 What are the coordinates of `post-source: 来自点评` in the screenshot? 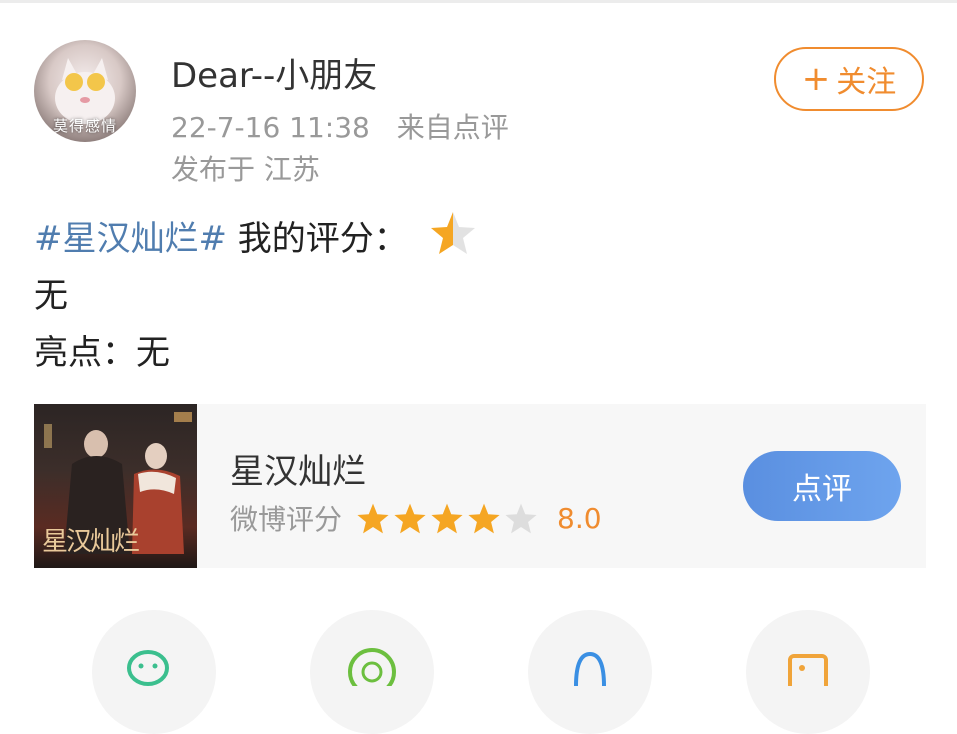 It's located at (452, 127).